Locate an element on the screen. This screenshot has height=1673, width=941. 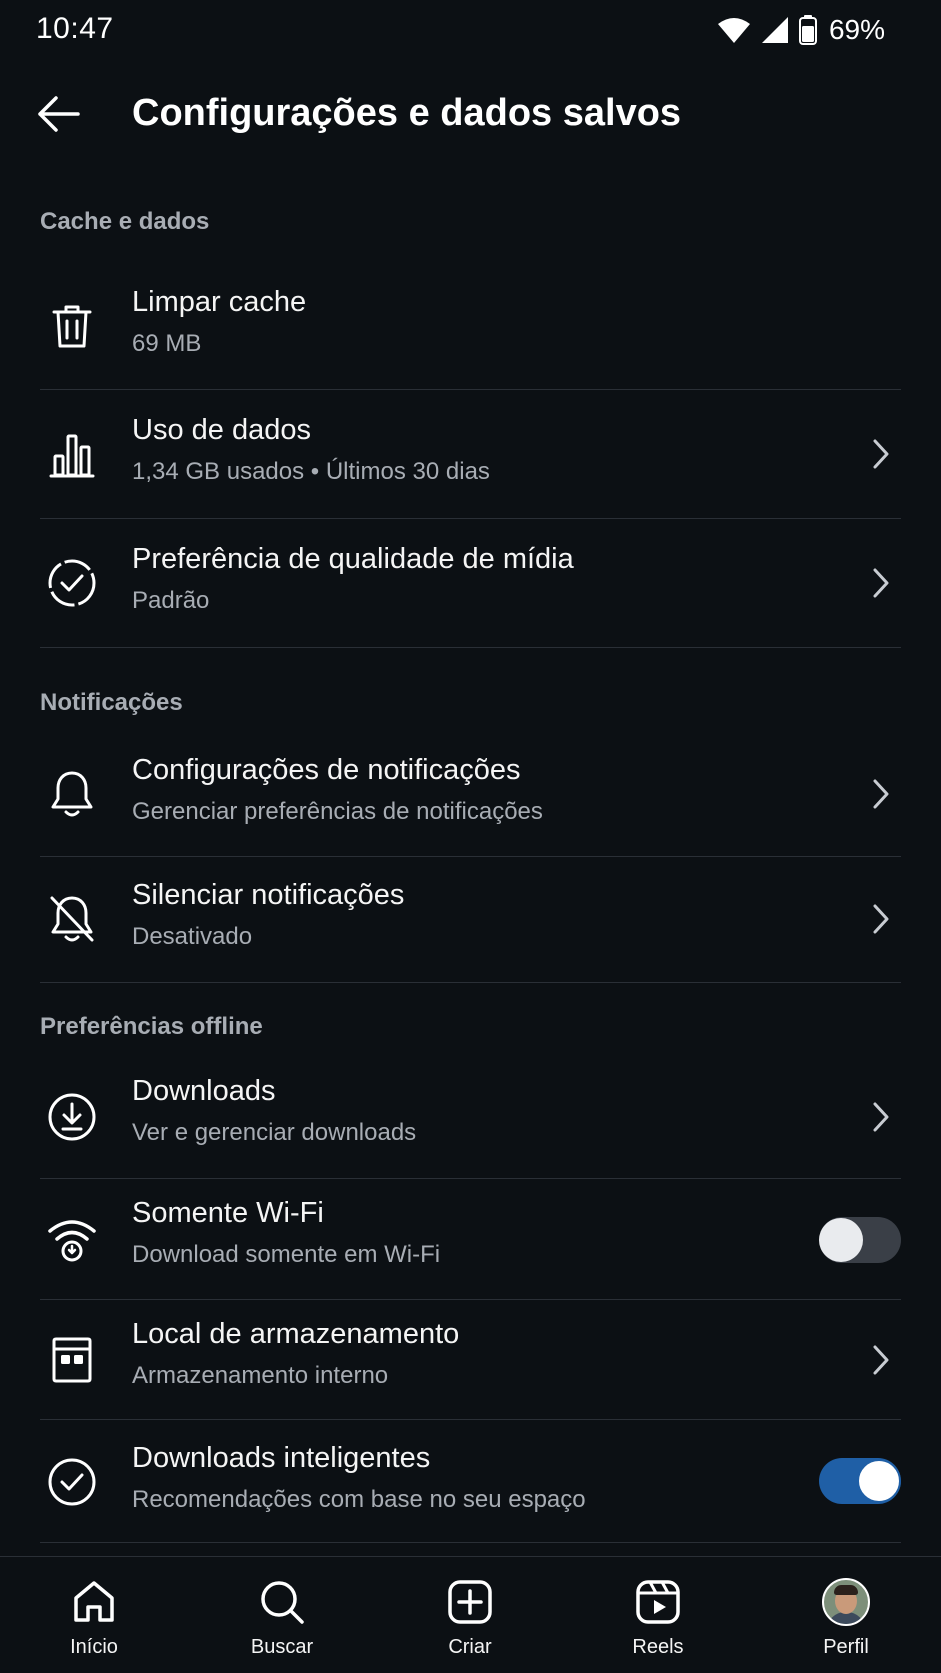
nav-item-profile: Perfil is located at coordinates (846, 1615).